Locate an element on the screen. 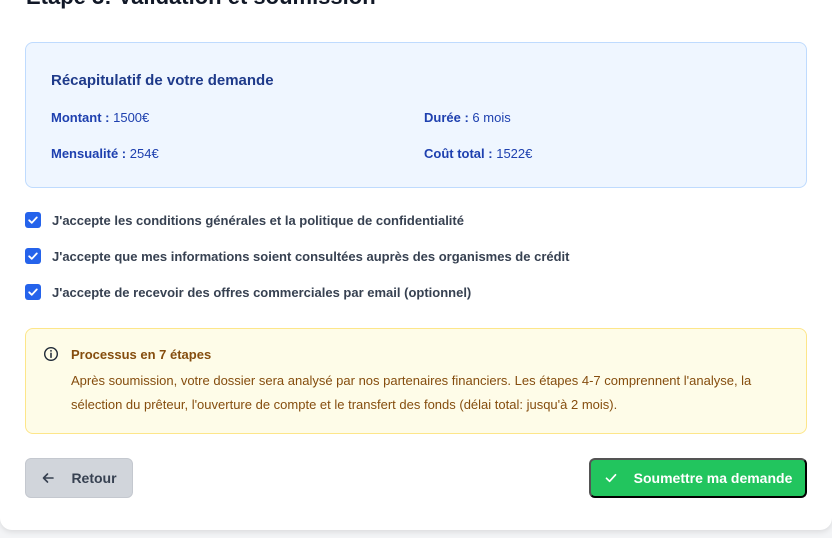 Image resolution: width=832 pixels, height=538 pixels. total-cost-label: Coût total : is located at coordinates (458, 153).